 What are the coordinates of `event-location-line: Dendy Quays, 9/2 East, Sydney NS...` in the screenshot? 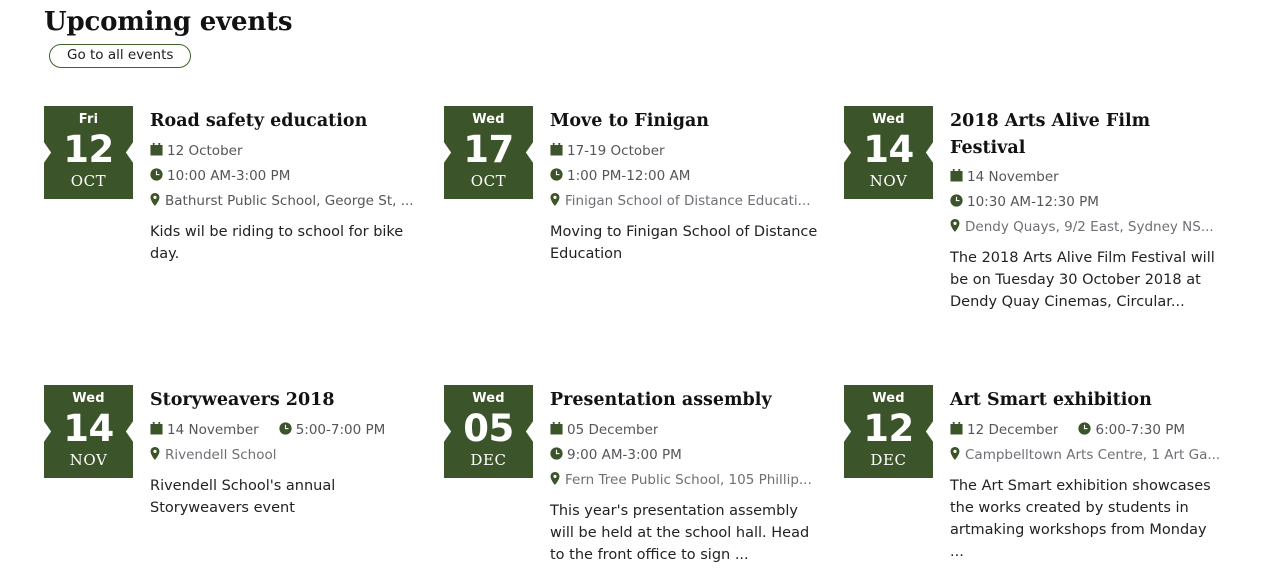 It's located at (1087, 227).